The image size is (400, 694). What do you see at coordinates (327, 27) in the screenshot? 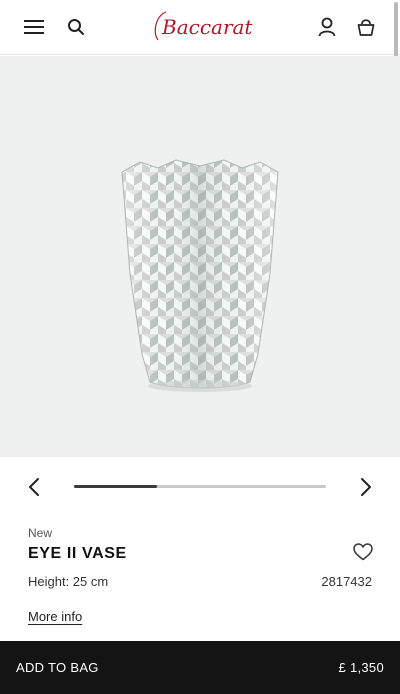
I see `account-icon` at bounding box center [327, 27].